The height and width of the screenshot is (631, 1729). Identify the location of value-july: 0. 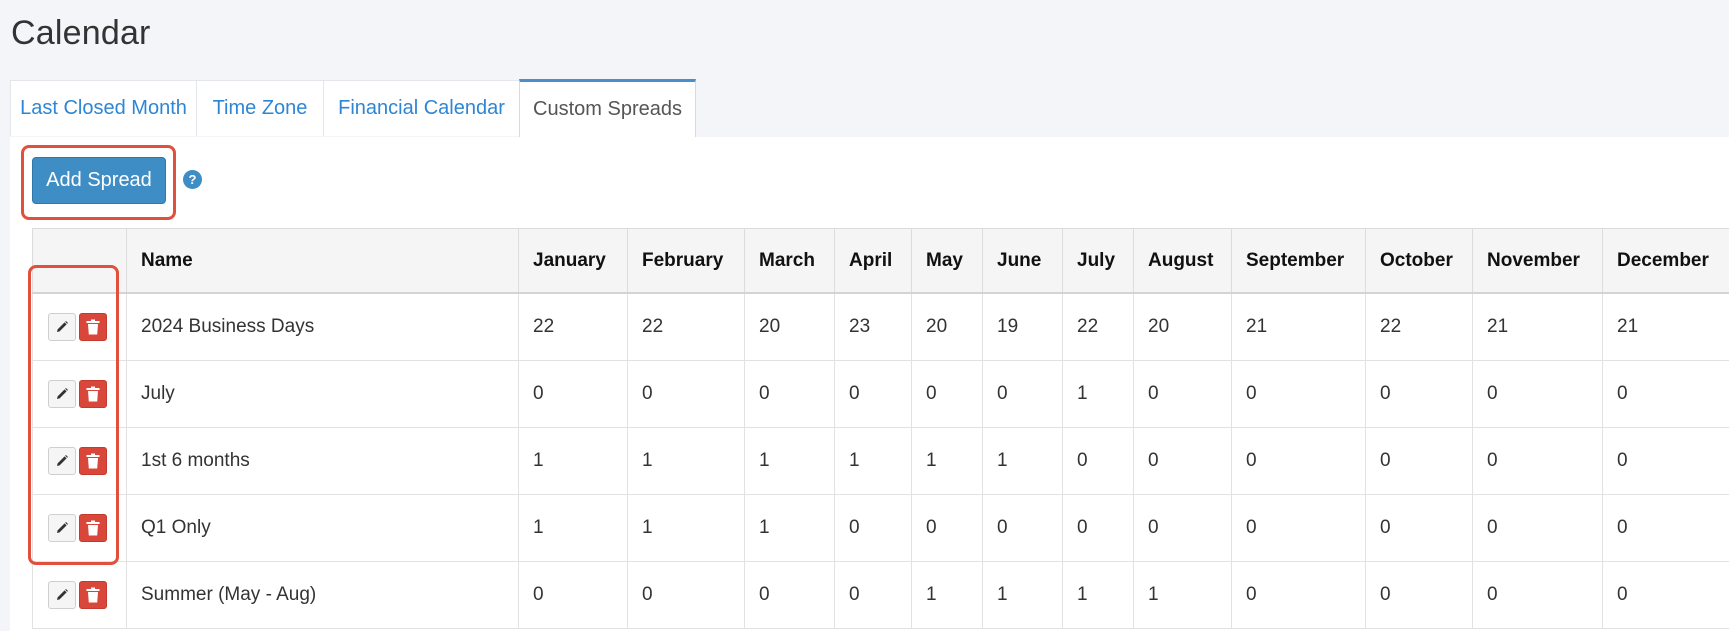
(1098, 461).